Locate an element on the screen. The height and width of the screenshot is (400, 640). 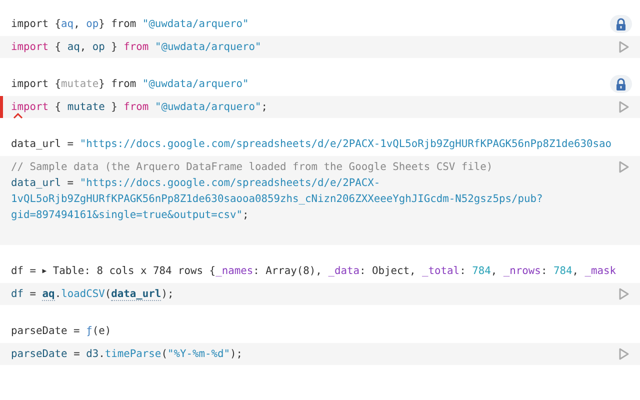
code-line: // Sample data (the Arquero DataFrame loaded from the Google Sheets CSV file) is located at coordinates (252, 167).